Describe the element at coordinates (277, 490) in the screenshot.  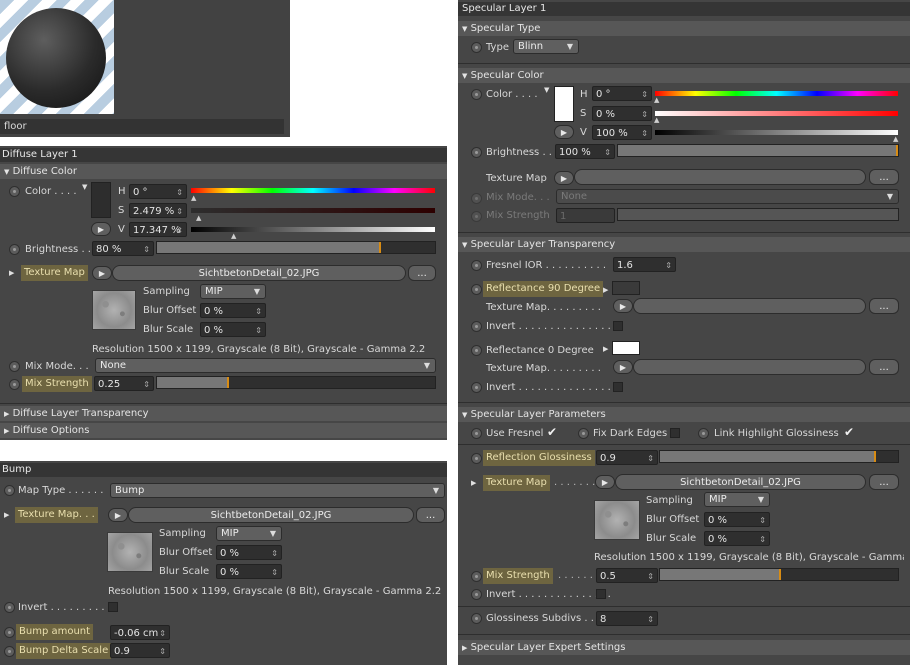
I see `map-type-dropdown: Bump ▼` at that location.